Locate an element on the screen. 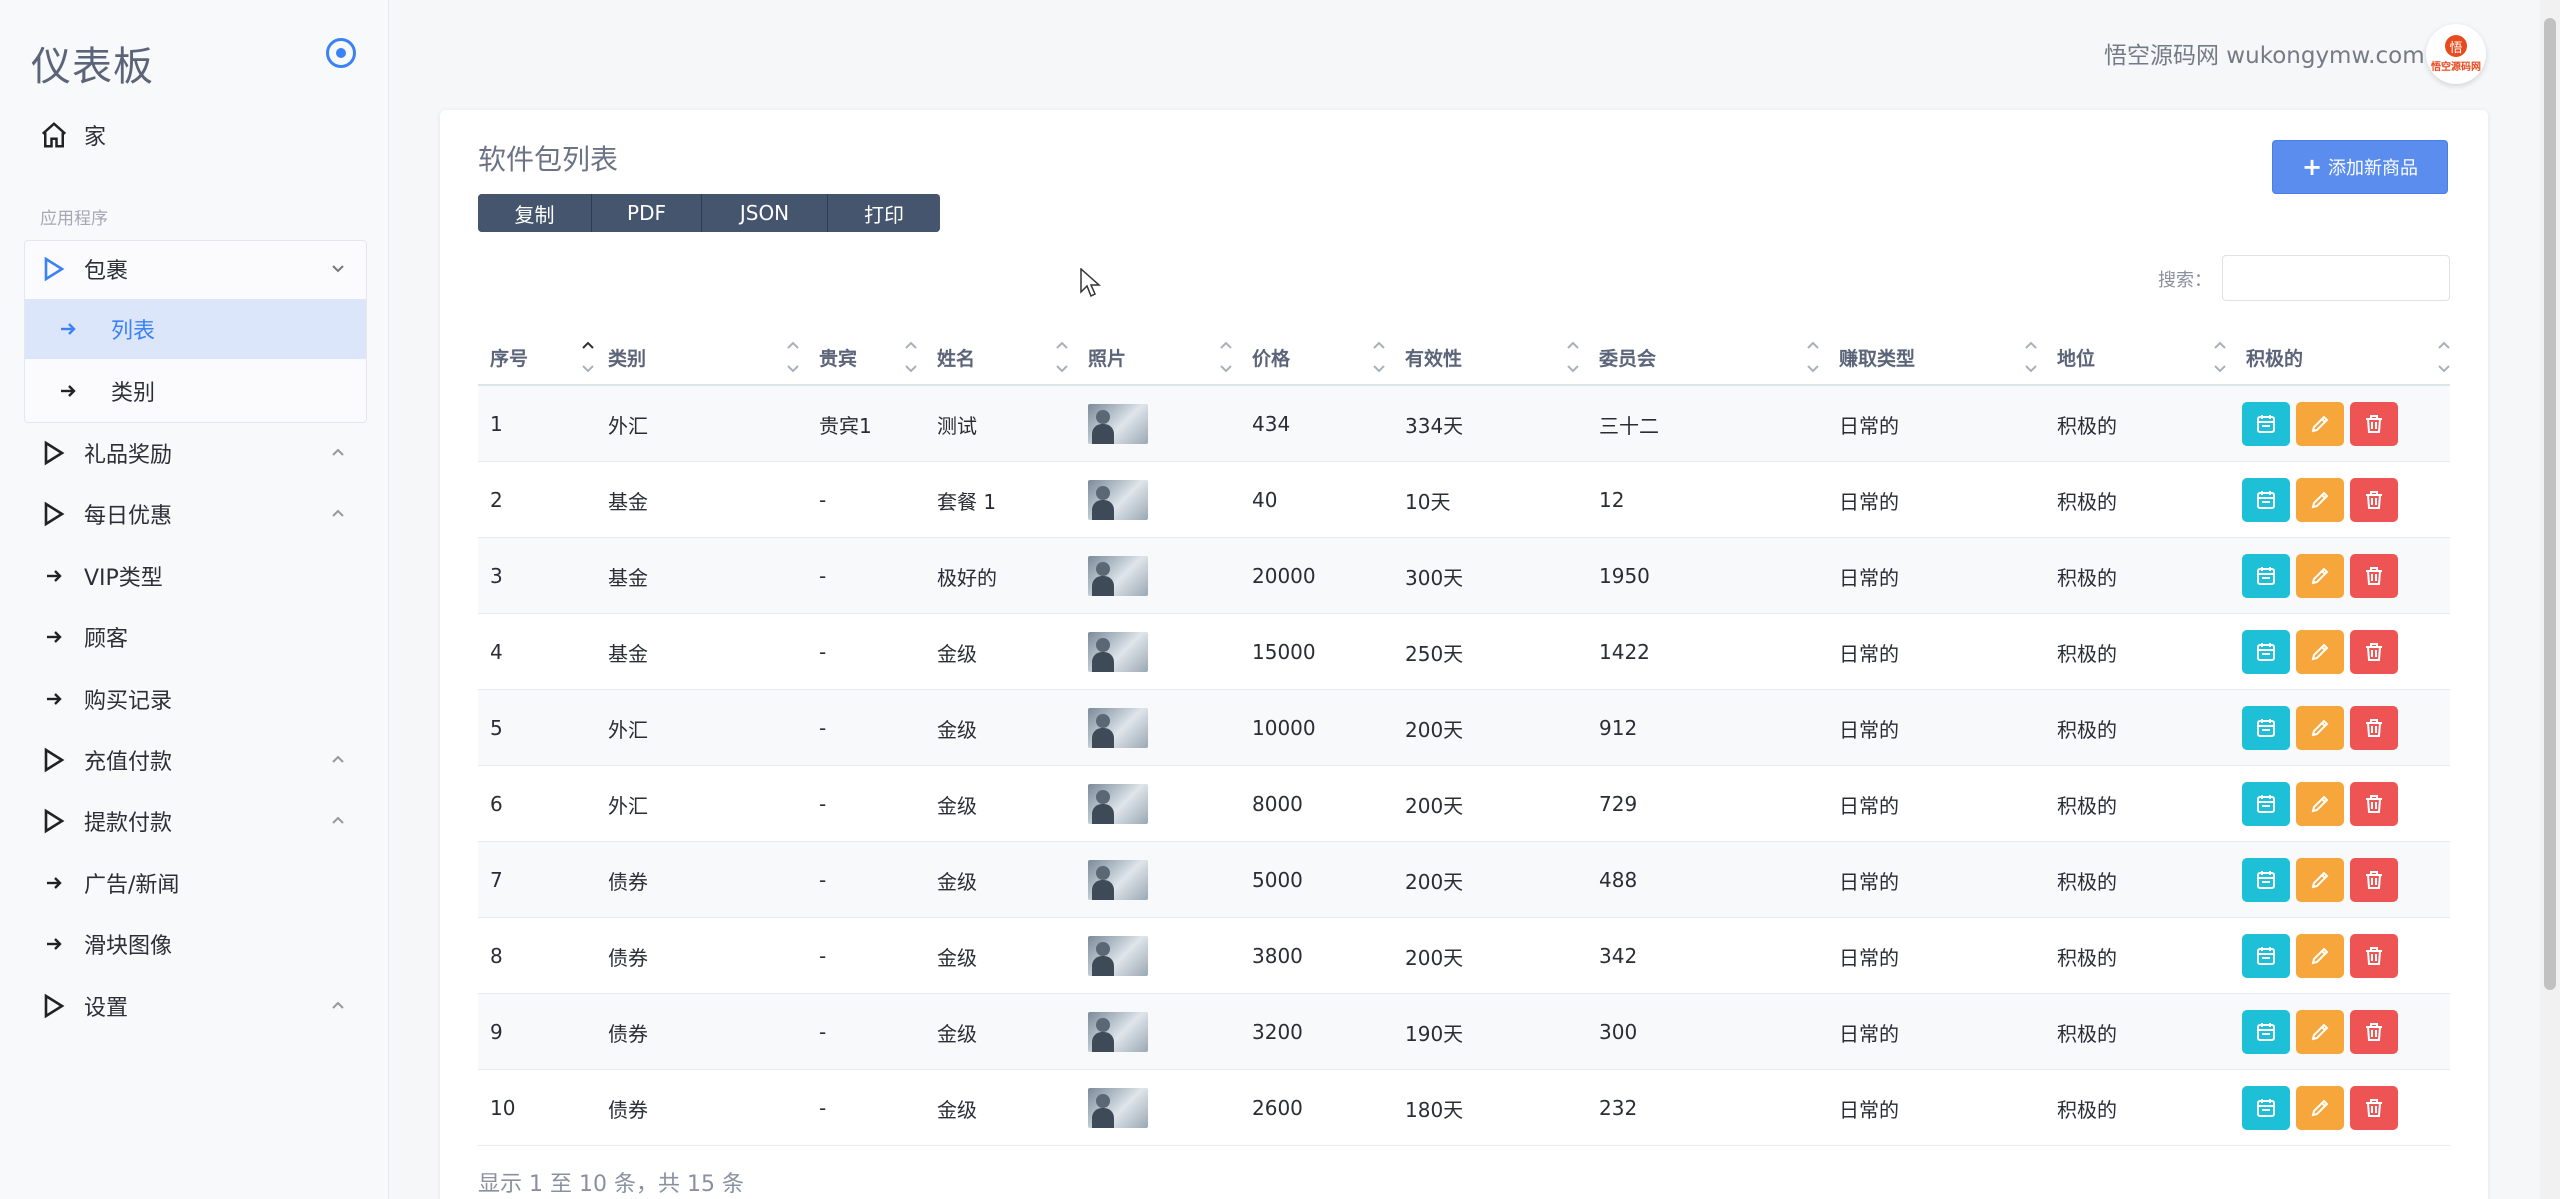  pdf-button: PDF is located at coordinates (647, 213).